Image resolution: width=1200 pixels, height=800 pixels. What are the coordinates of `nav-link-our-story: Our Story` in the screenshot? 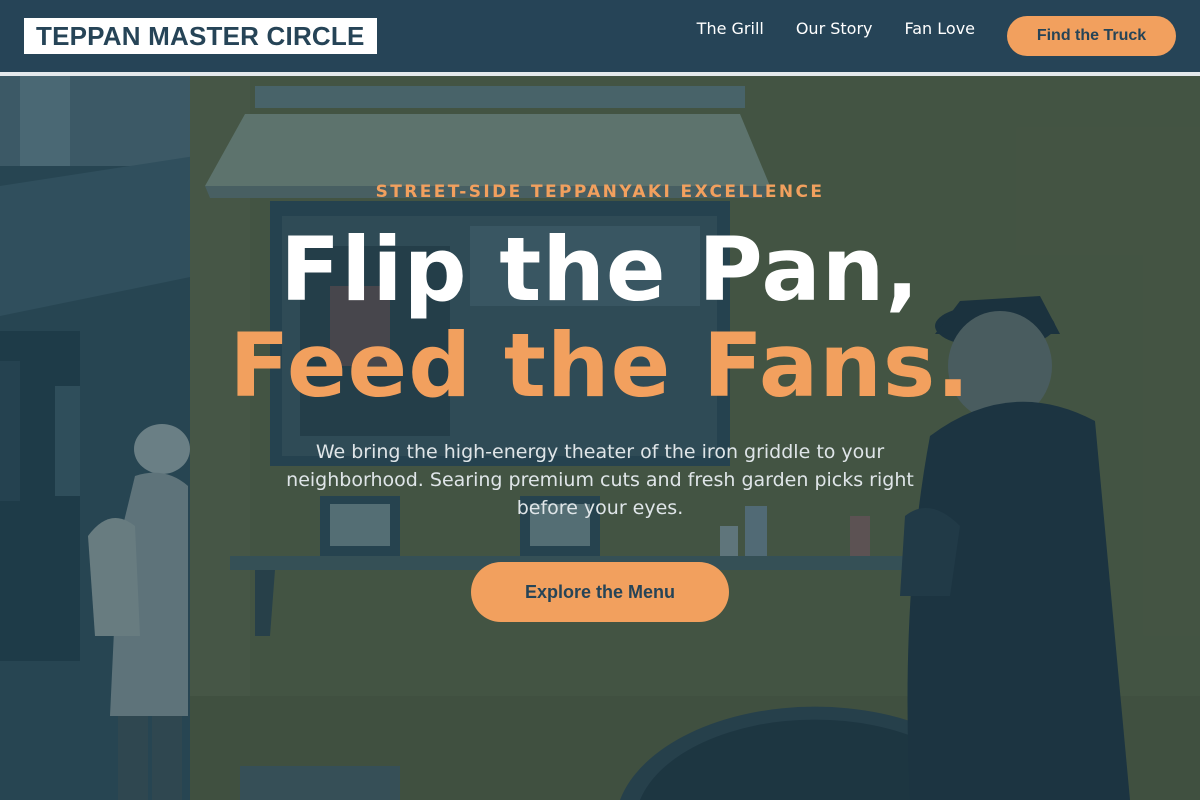 It's located at (834, 28).